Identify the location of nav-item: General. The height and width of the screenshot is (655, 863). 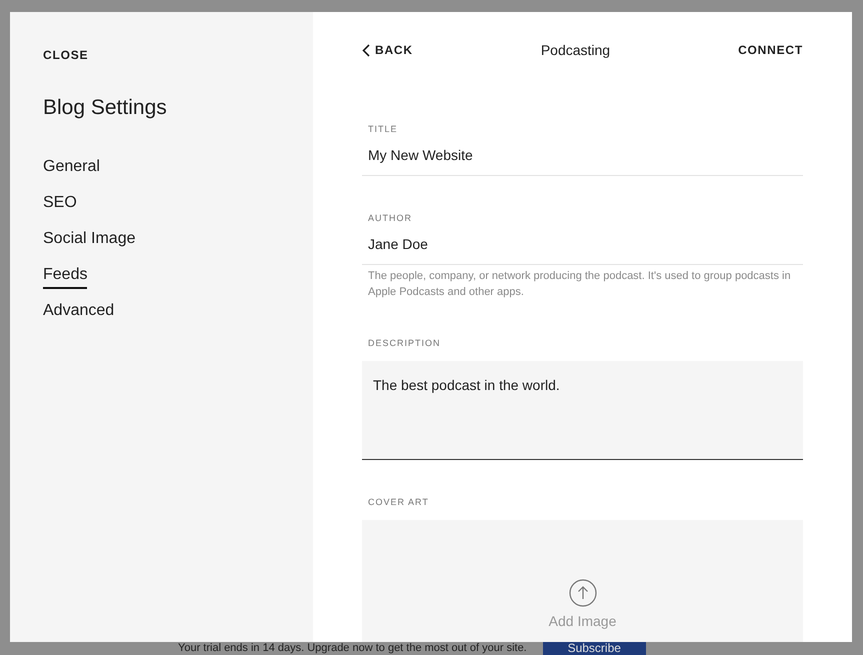
(71, 169).